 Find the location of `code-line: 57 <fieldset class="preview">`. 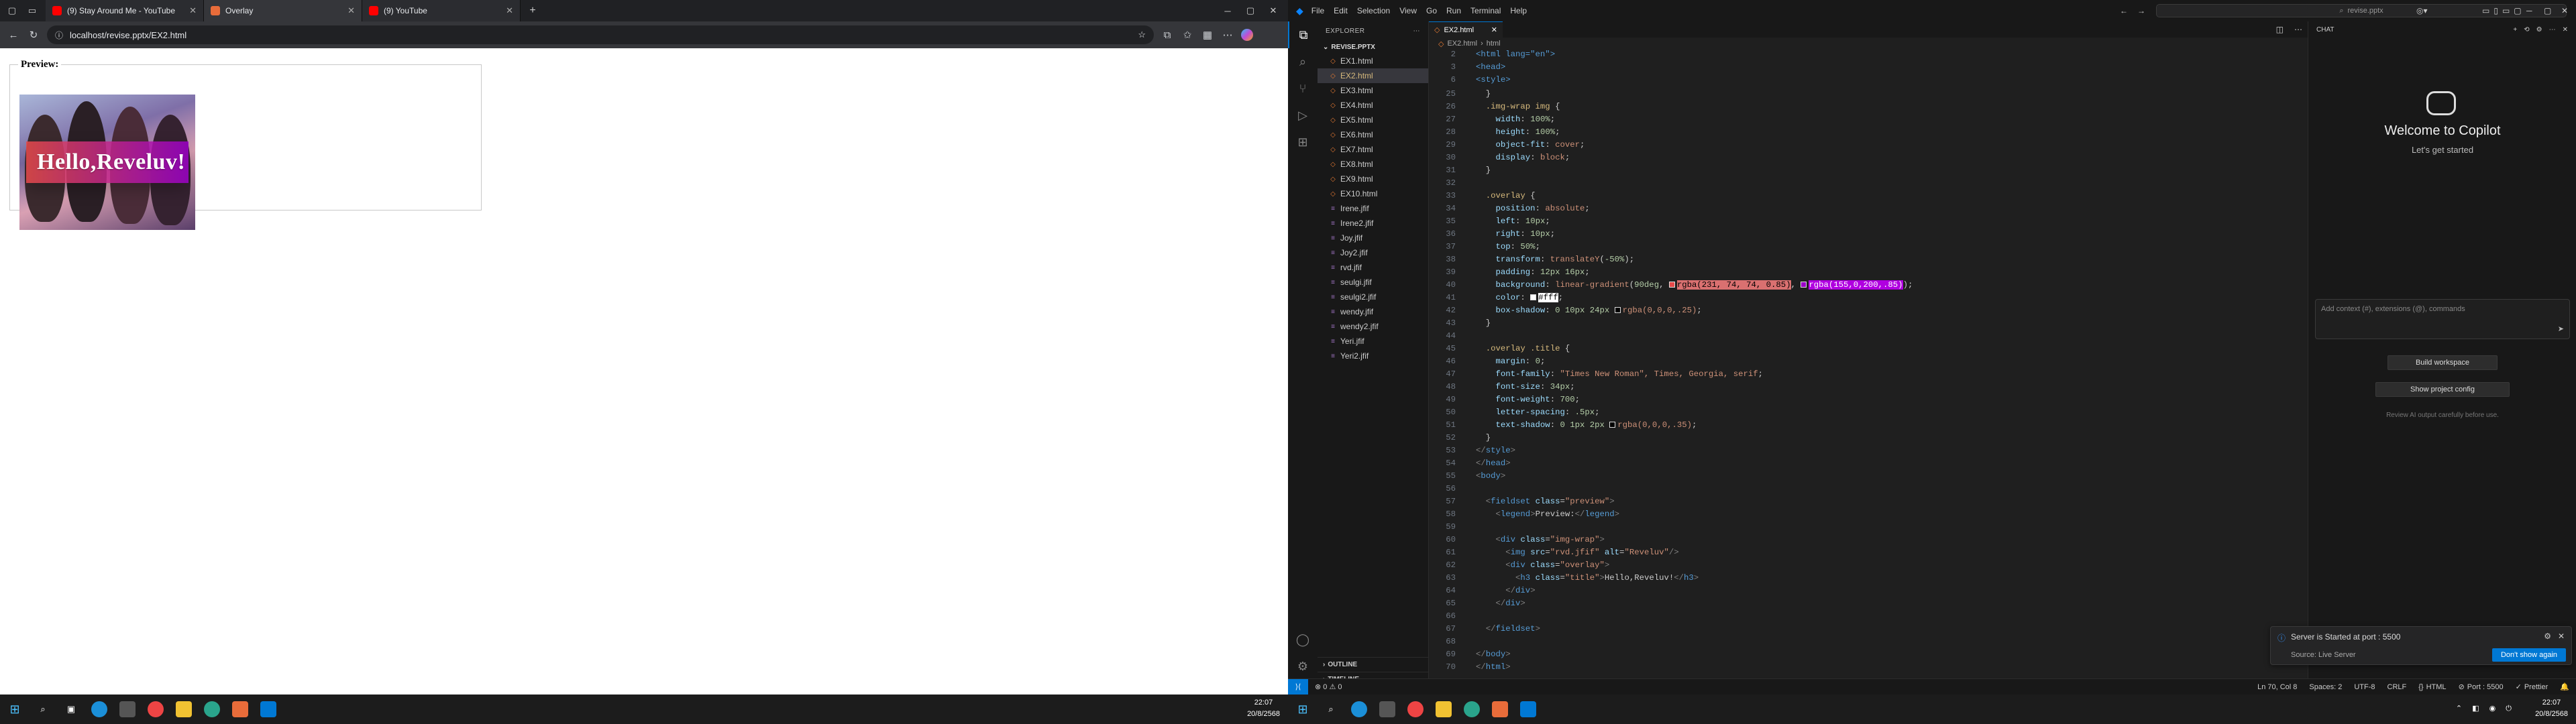

code-line: 57 <fieldset class="preview"> is located at coordinates (1841, 501).